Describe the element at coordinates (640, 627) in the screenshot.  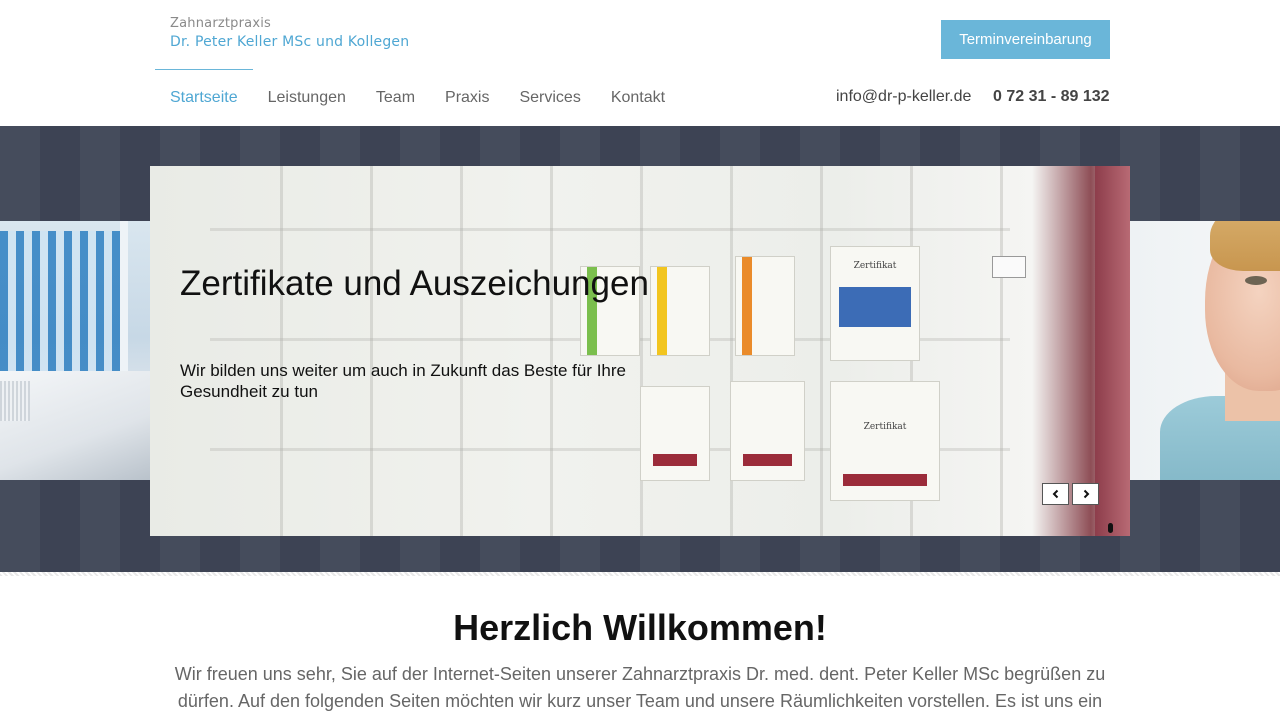
I see `welcome-title: Herzlich Willkommen!` at that location.